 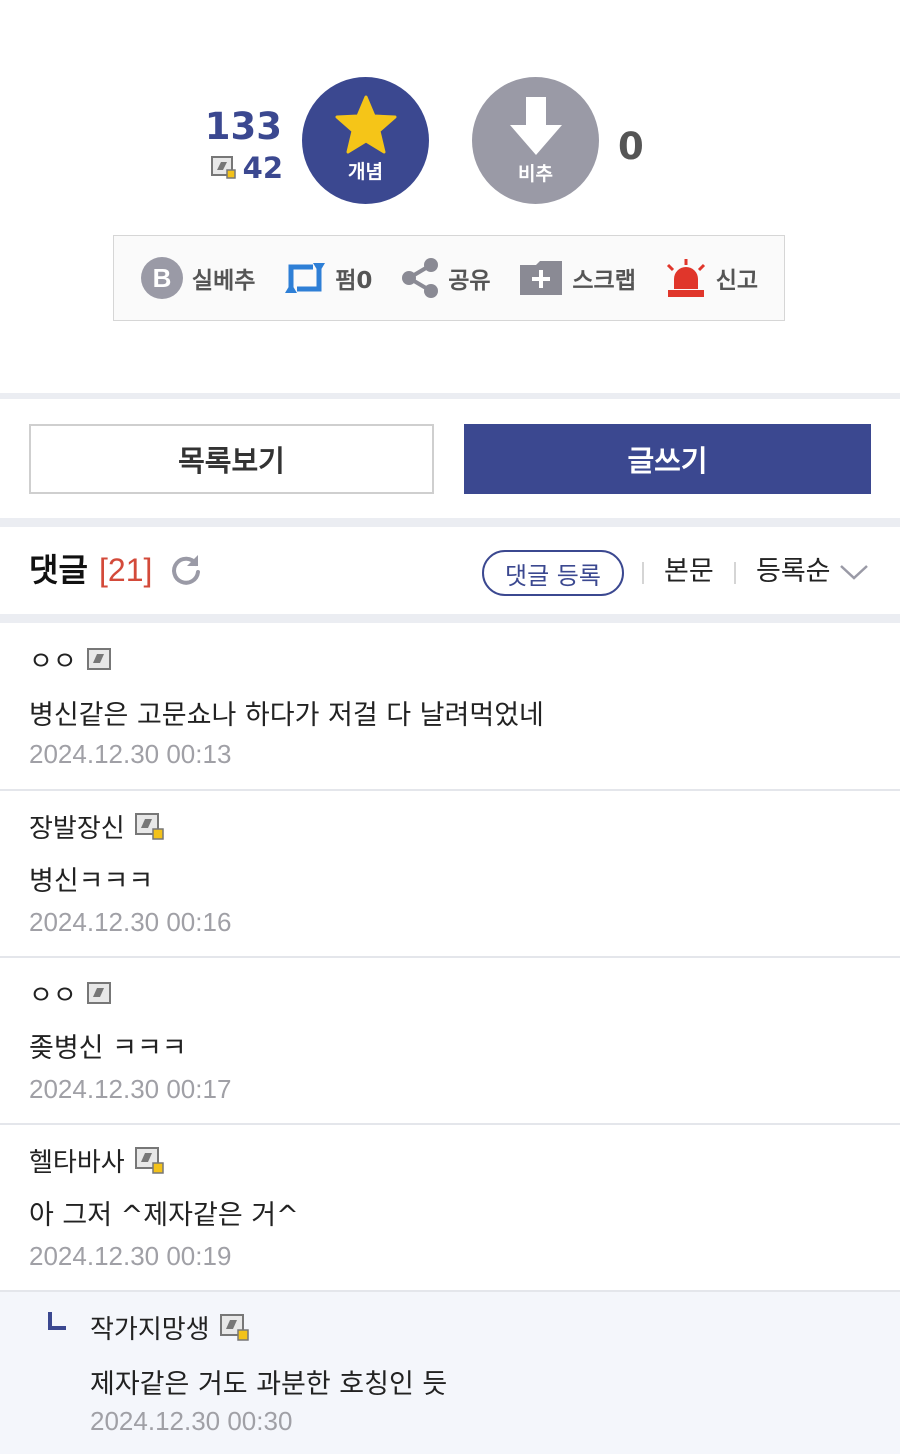 I want to click on repost-label: 펌0, so click(x=354, y=281).